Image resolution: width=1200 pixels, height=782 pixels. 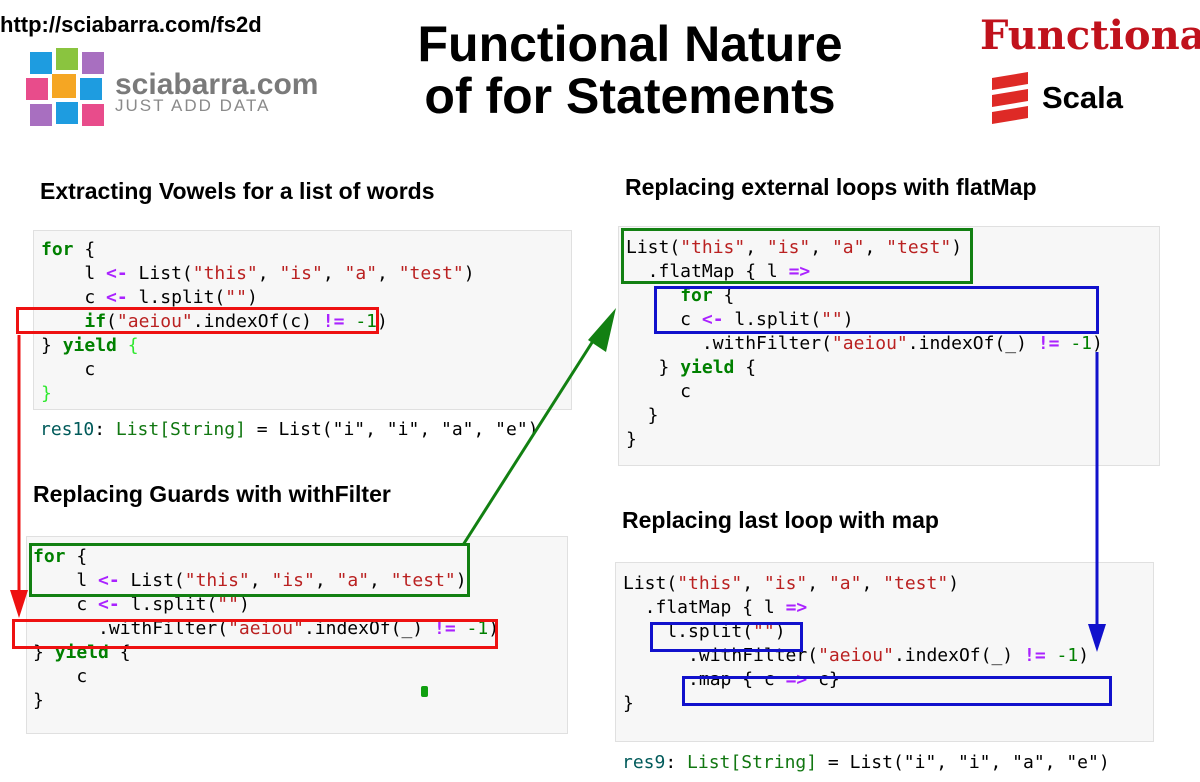 I want to click on red-arrow-icon, so click(x=19, y=476).